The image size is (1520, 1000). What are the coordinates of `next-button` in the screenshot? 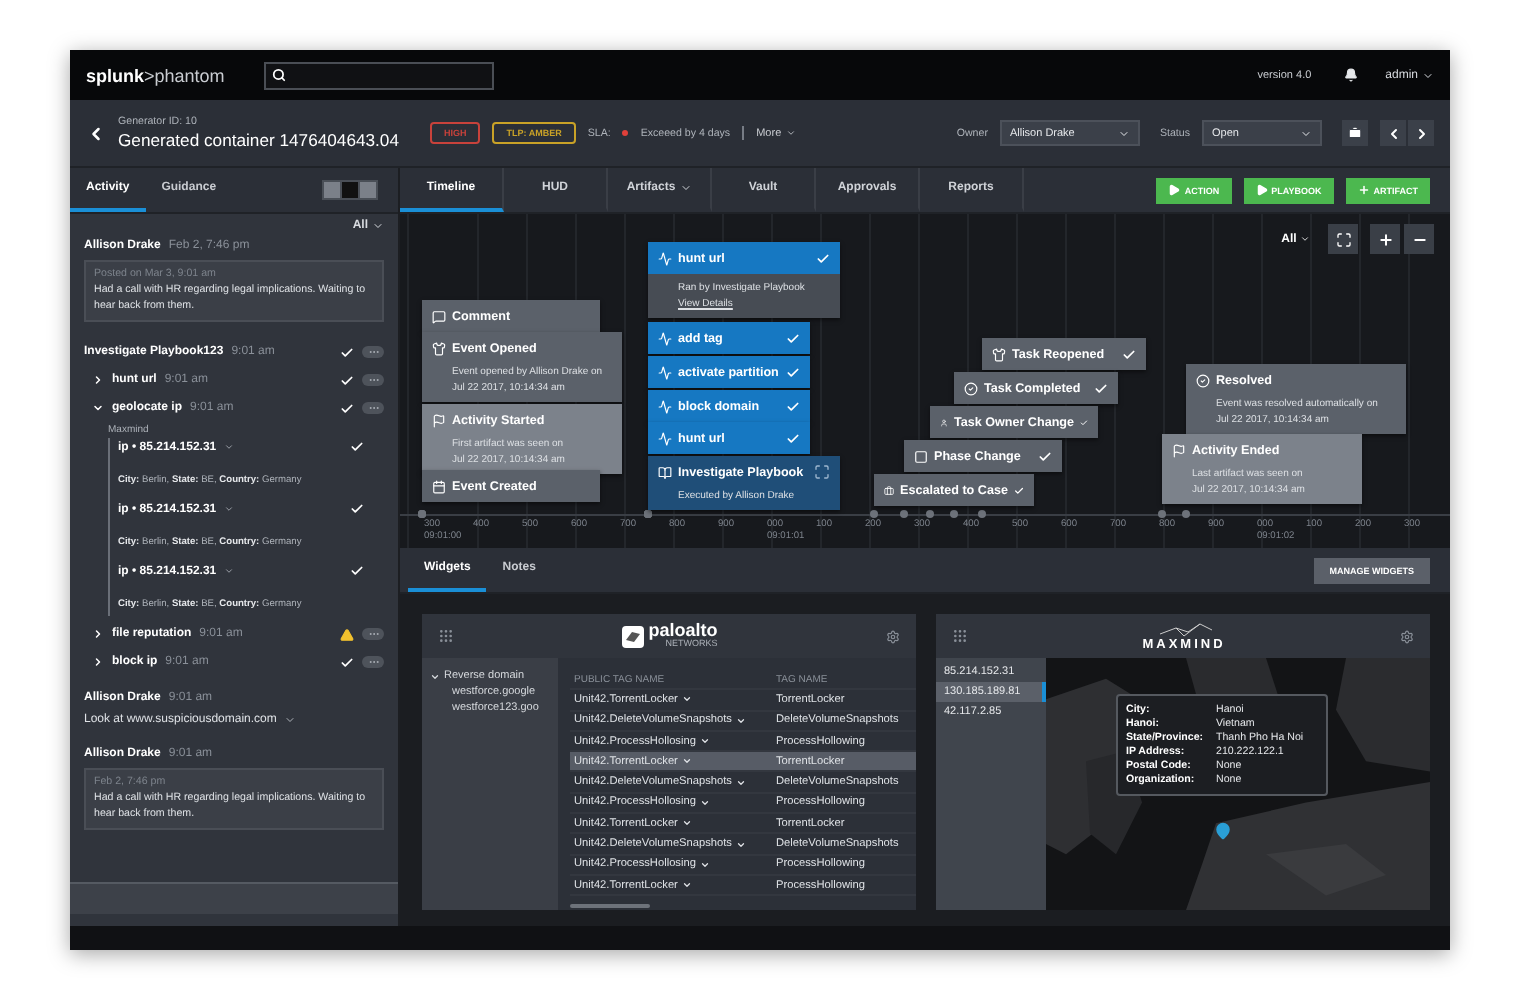 It's located at (1421, 133).